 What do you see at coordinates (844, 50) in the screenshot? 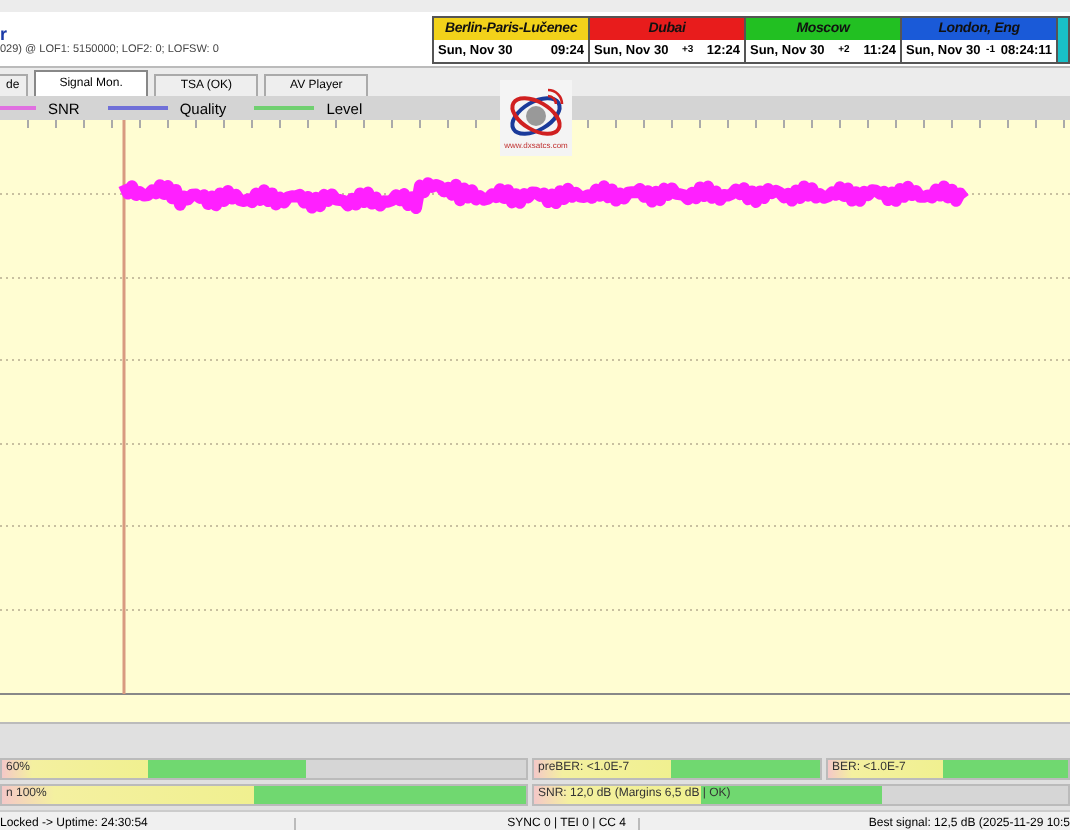
I see `time-offset: +2` at bounding box center [844, 50].